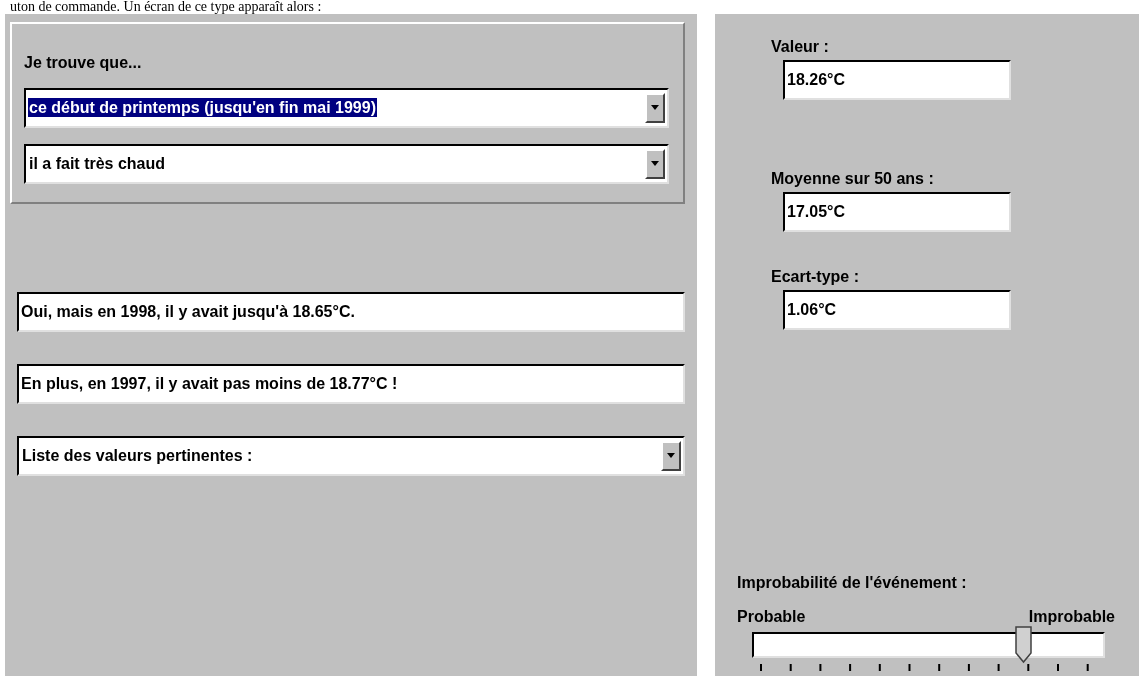 The width and height of the screenshot is (1139, 676). Describe the element at coordinates (1071, 617) in the screenshot. I see `max-label: Improbable` at that location.